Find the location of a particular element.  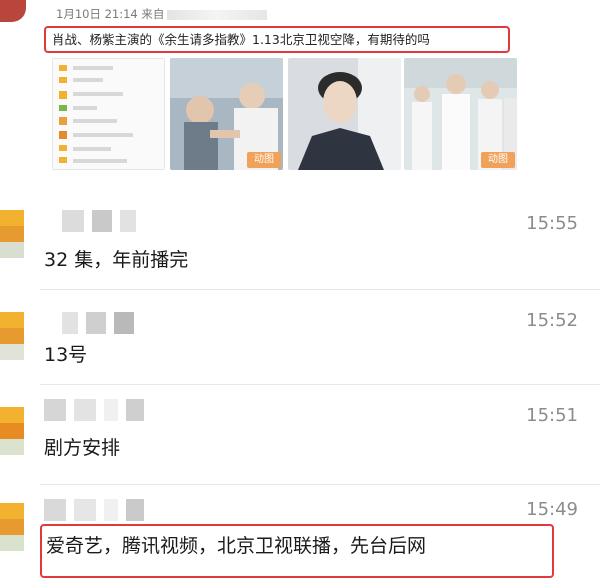

post-title-text: 肖战、杨紫主演的《余生请多指教》1.13北京卫视空降，有期待的吗 is located at coordinates (241, 39).